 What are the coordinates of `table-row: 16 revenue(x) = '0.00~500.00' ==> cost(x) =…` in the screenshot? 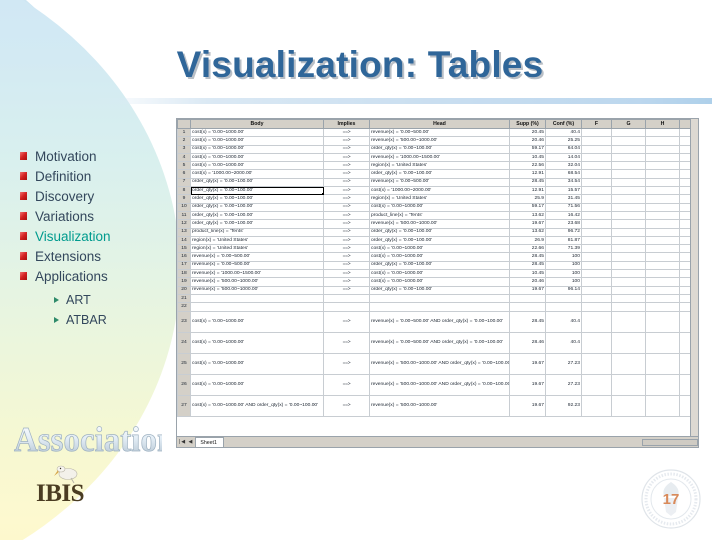 It's located at (437, 257).